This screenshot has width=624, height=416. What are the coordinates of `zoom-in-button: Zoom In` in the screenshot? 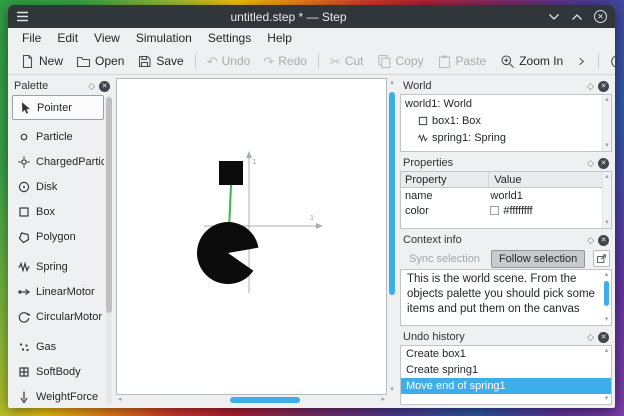 It's located at (531, 61).